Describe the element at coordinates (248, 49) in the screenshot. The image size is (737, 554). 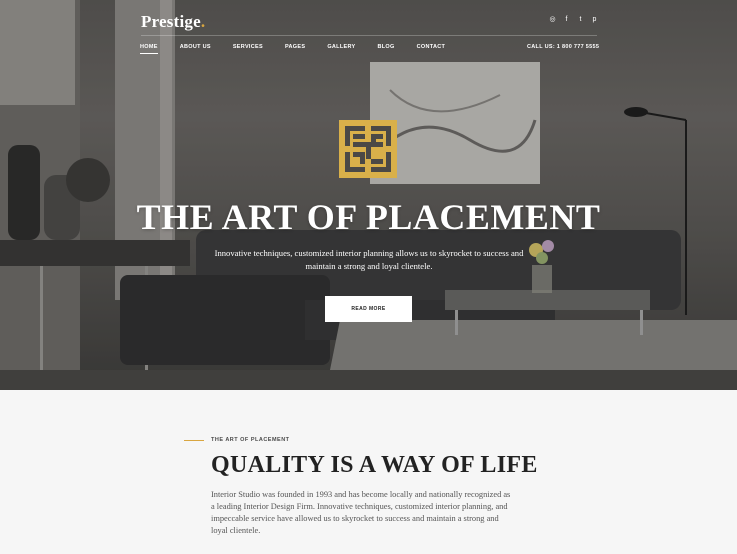
I see `nav-item-services: SERVICES` at that location.